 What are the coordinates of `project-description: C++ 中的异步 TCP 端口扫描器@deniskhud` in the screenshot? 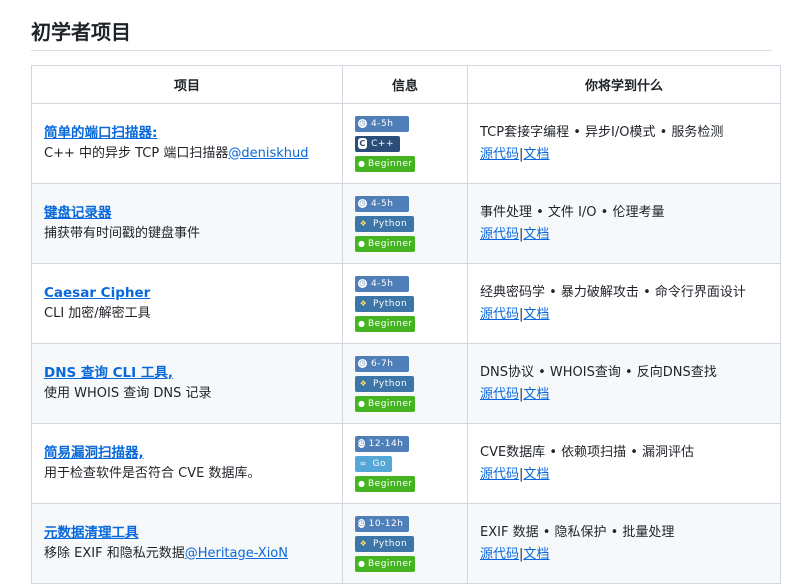 It's located at (187, 154).